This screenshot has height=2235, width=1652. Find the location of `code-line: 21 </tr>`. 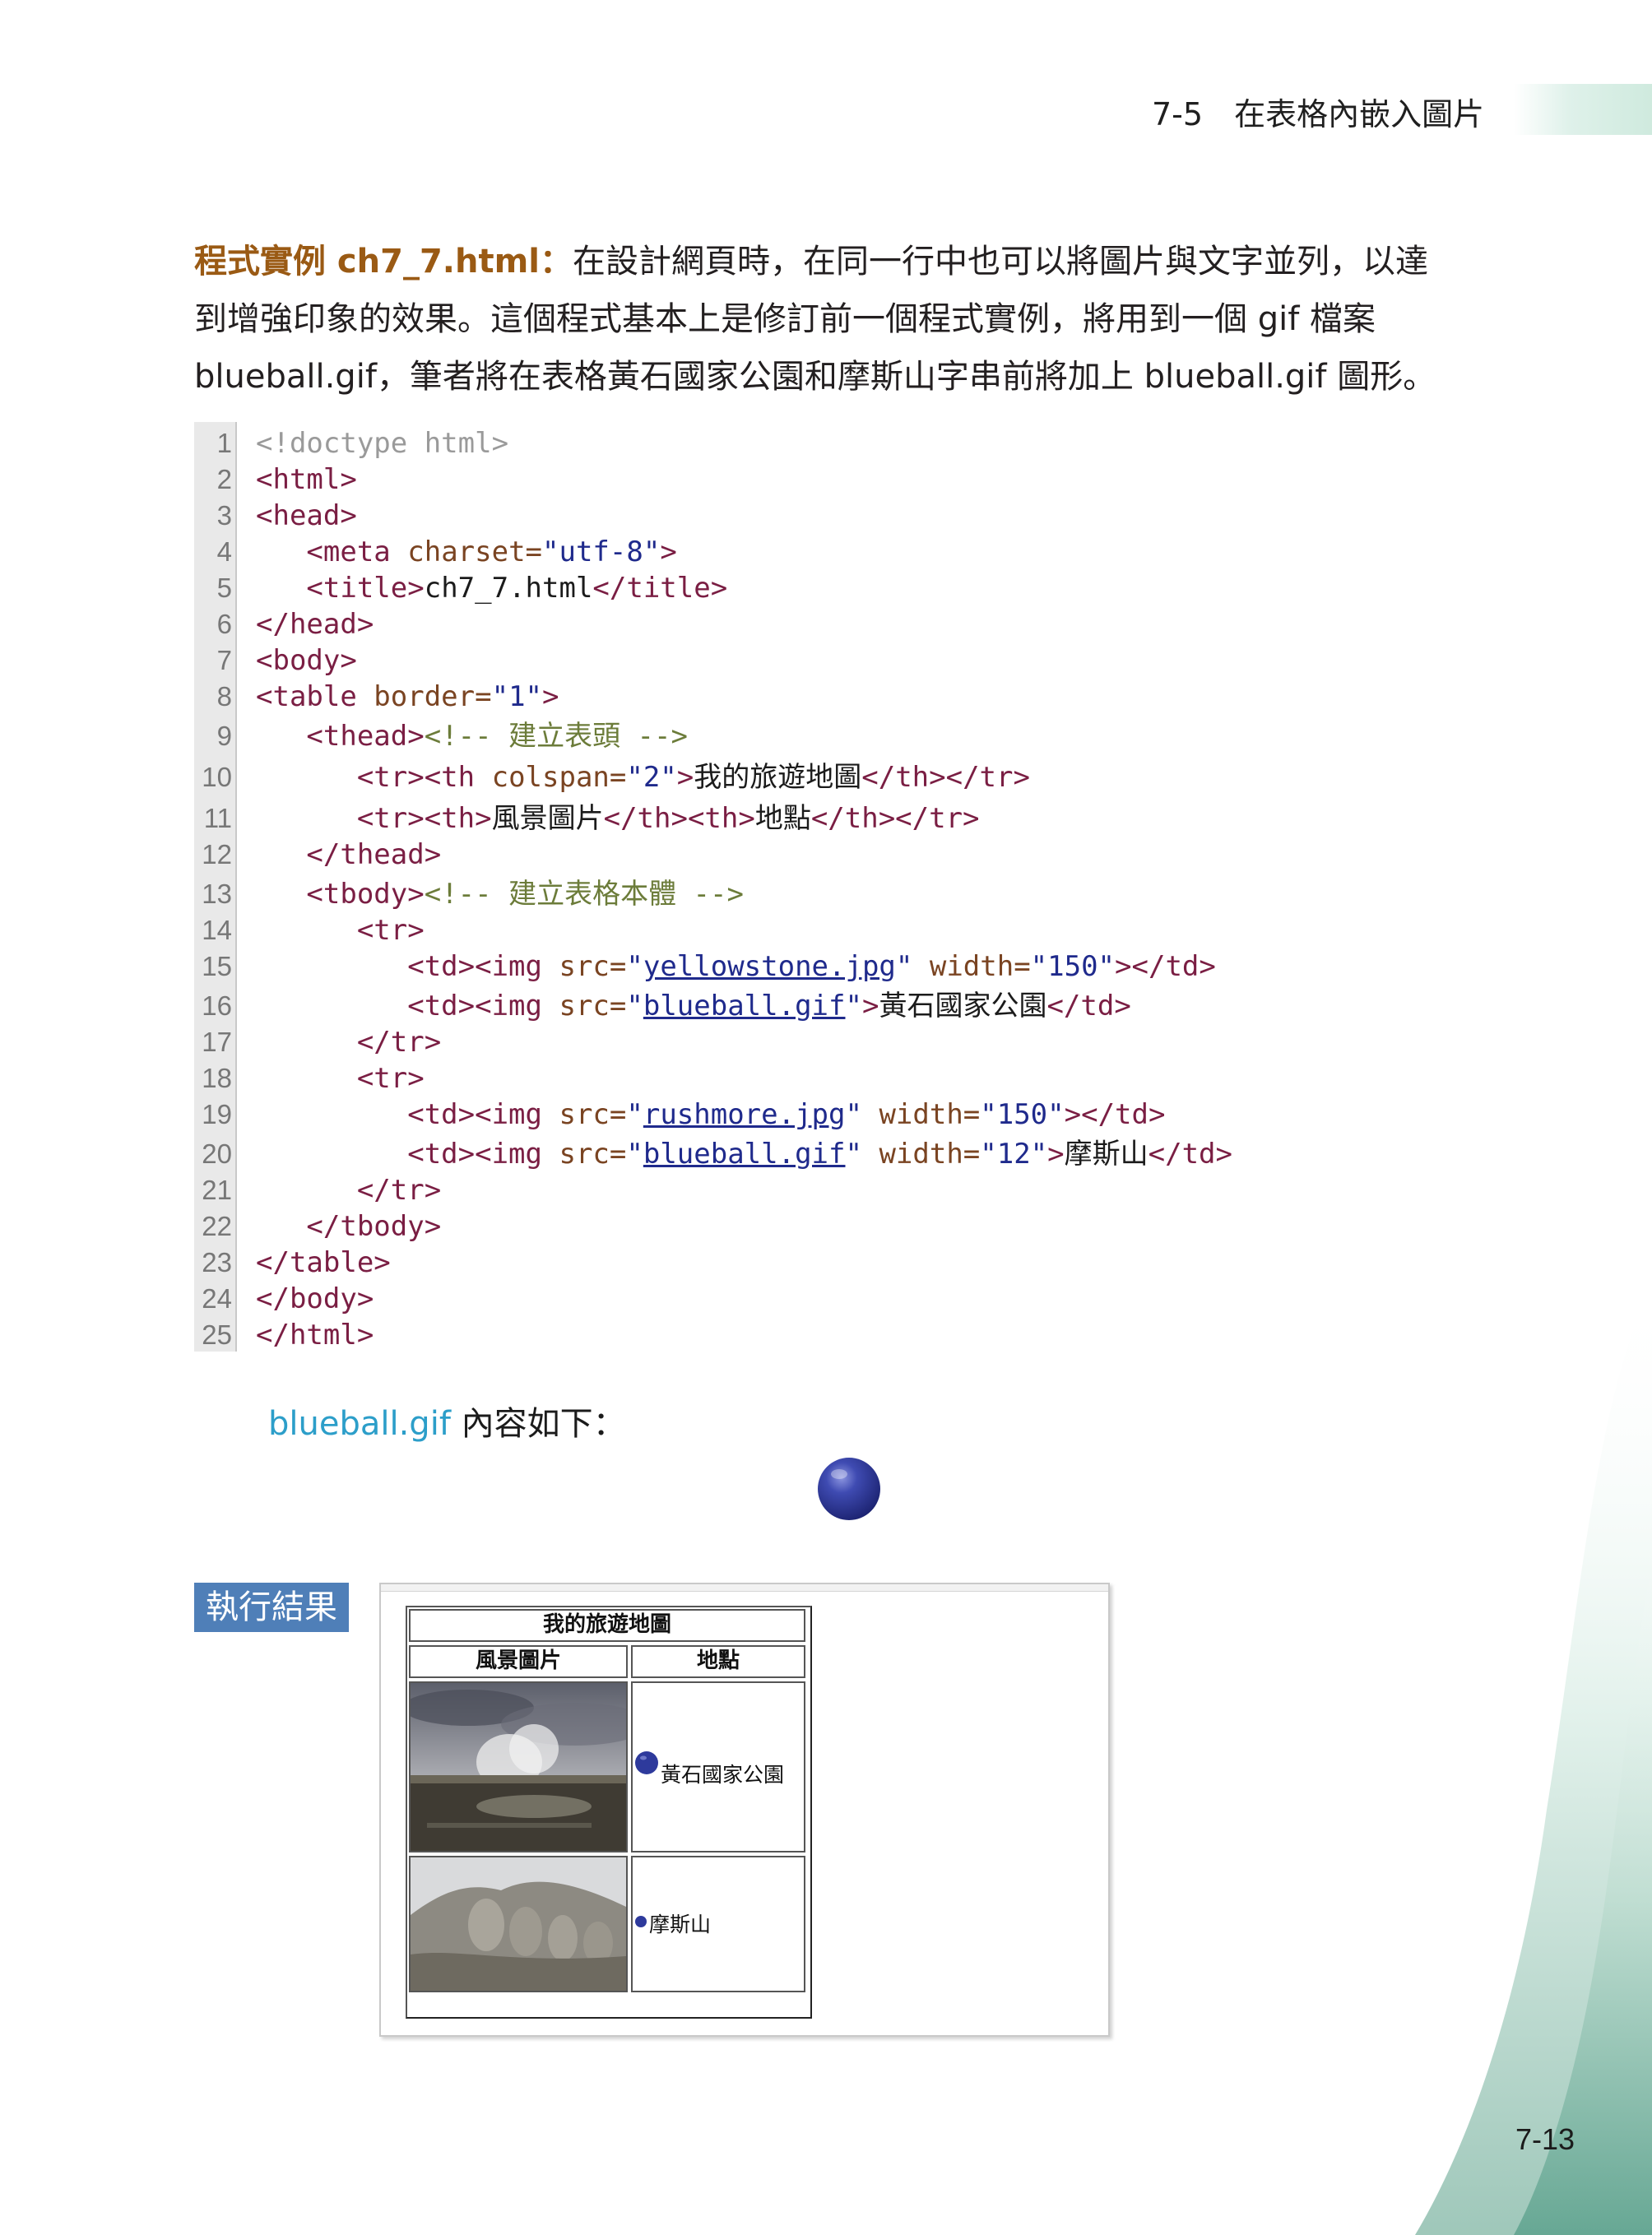

code-line: 21 </tr> is located at coordinates (322, 1190).